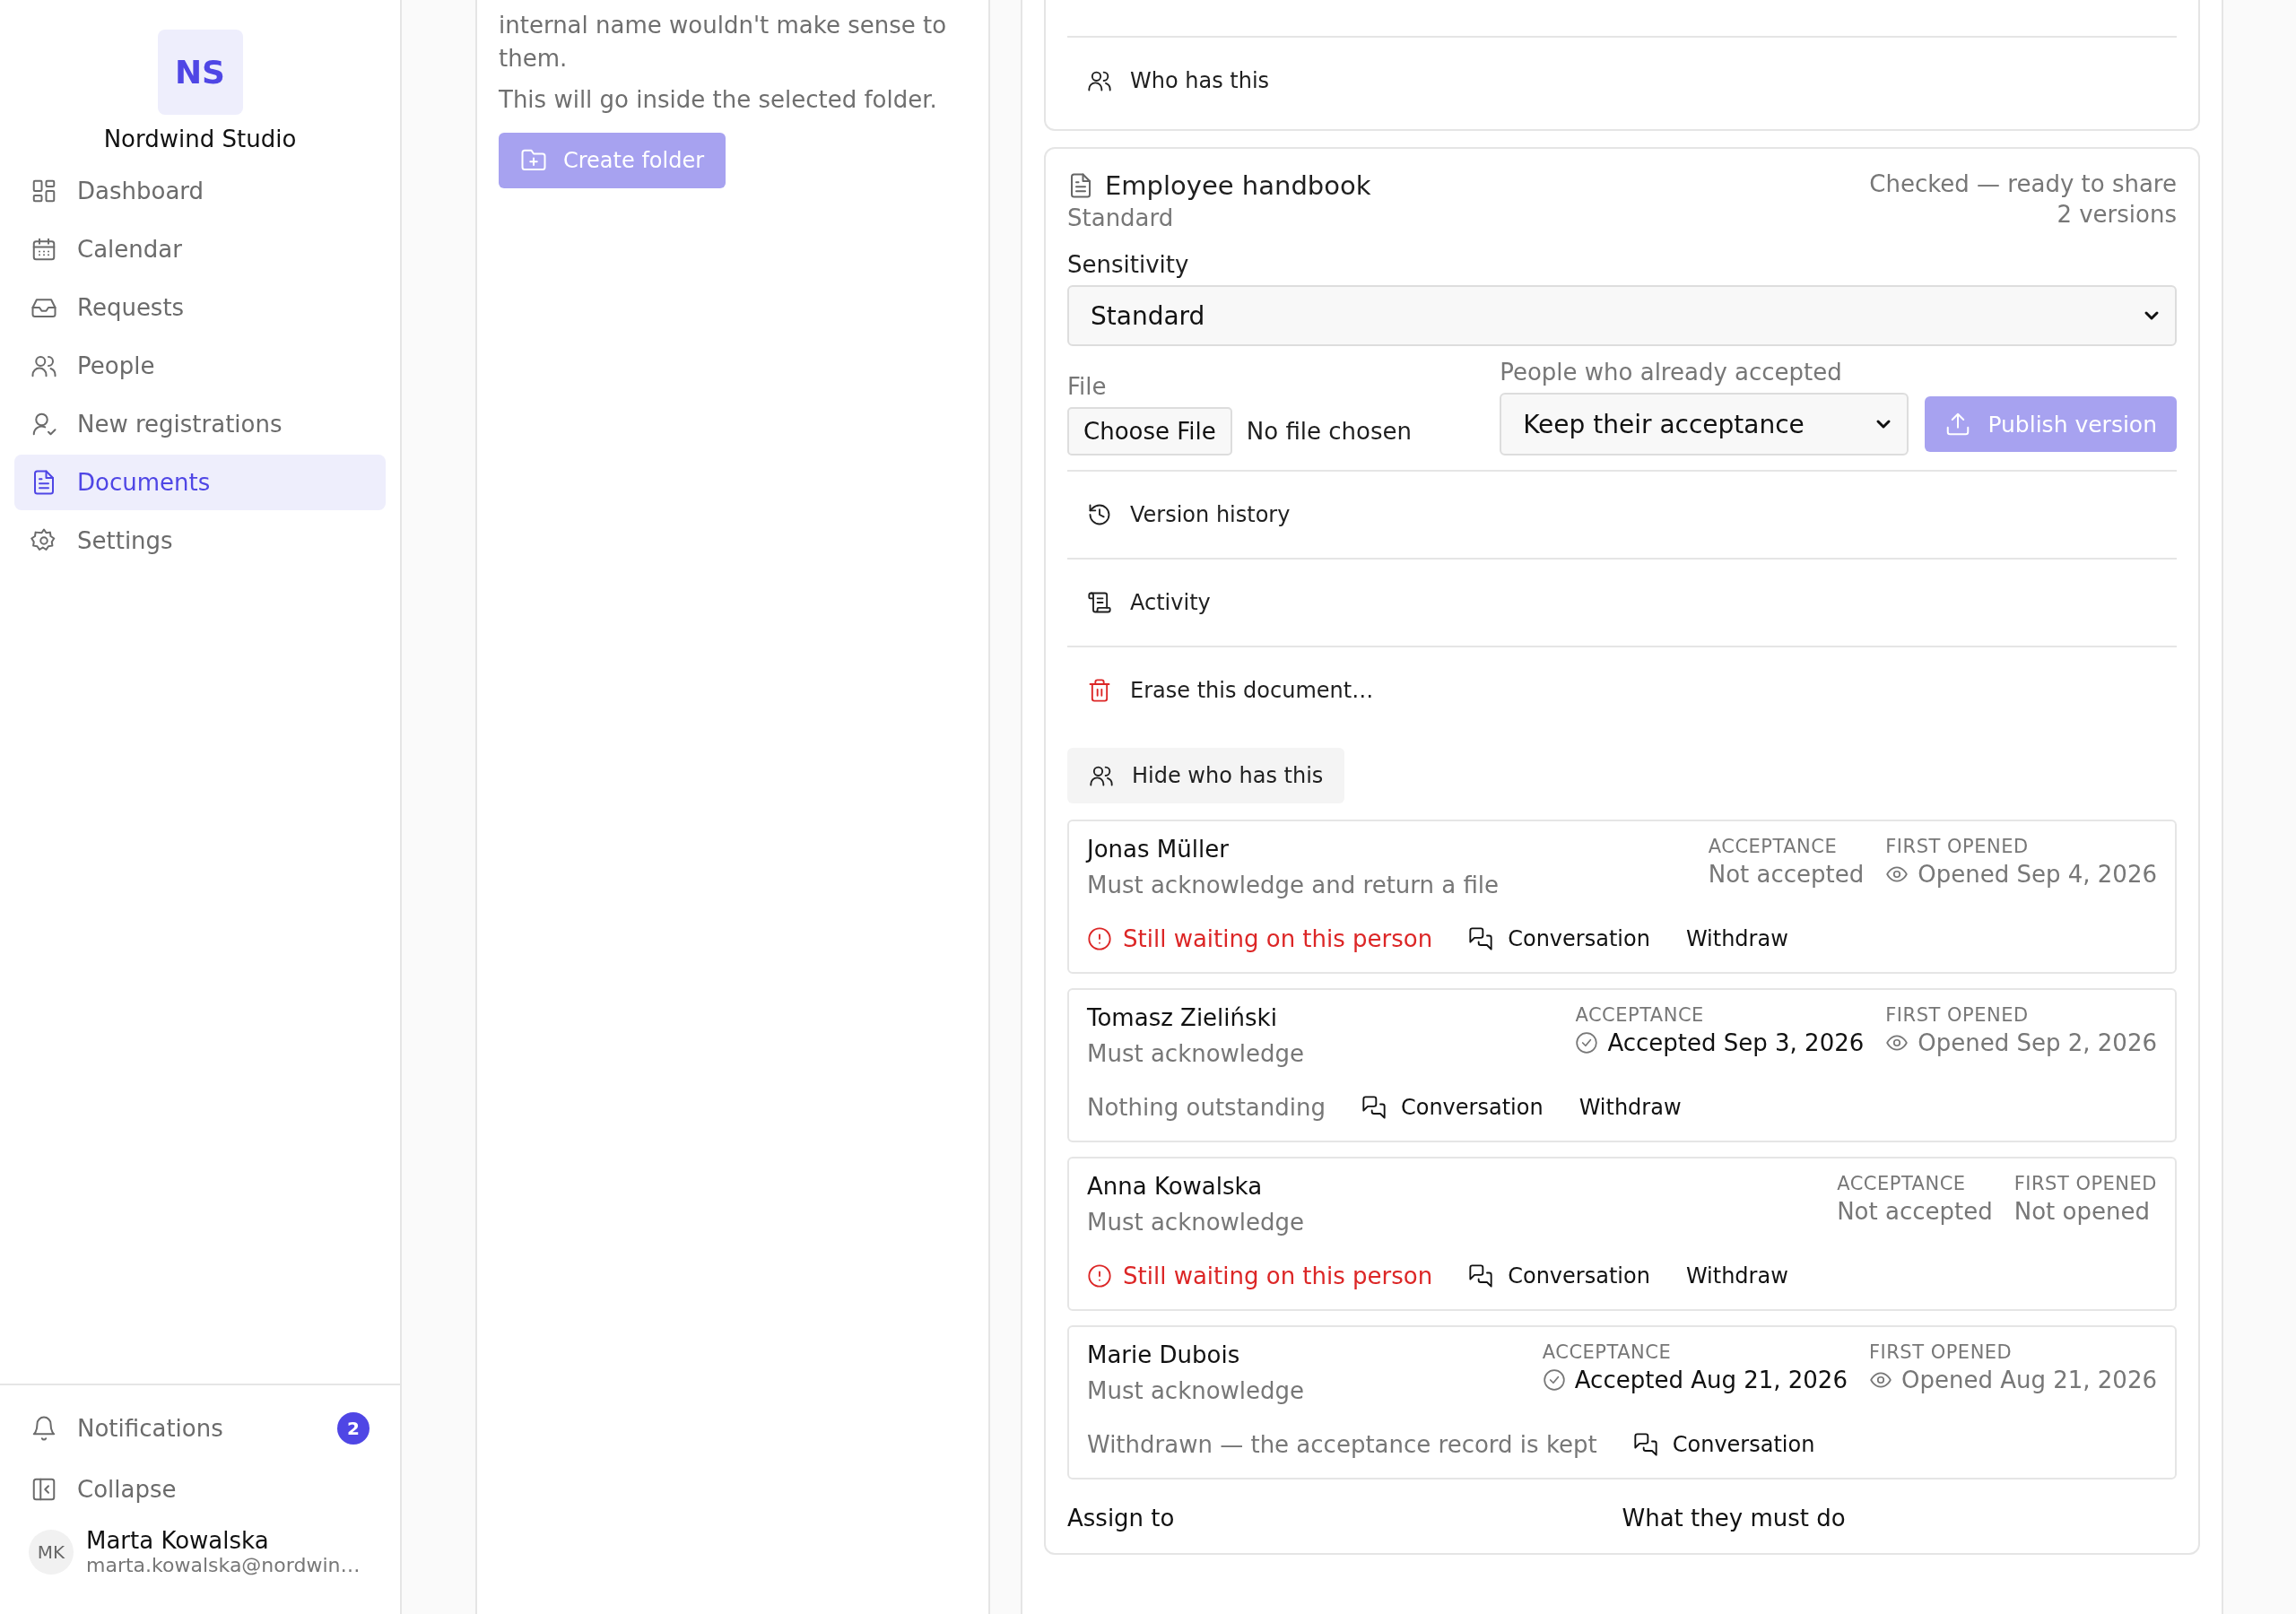  Describe the element at coordinates (1293, 885) in the screenshot. I see `requirement-text: Must acknowledge and return a file` at that location.